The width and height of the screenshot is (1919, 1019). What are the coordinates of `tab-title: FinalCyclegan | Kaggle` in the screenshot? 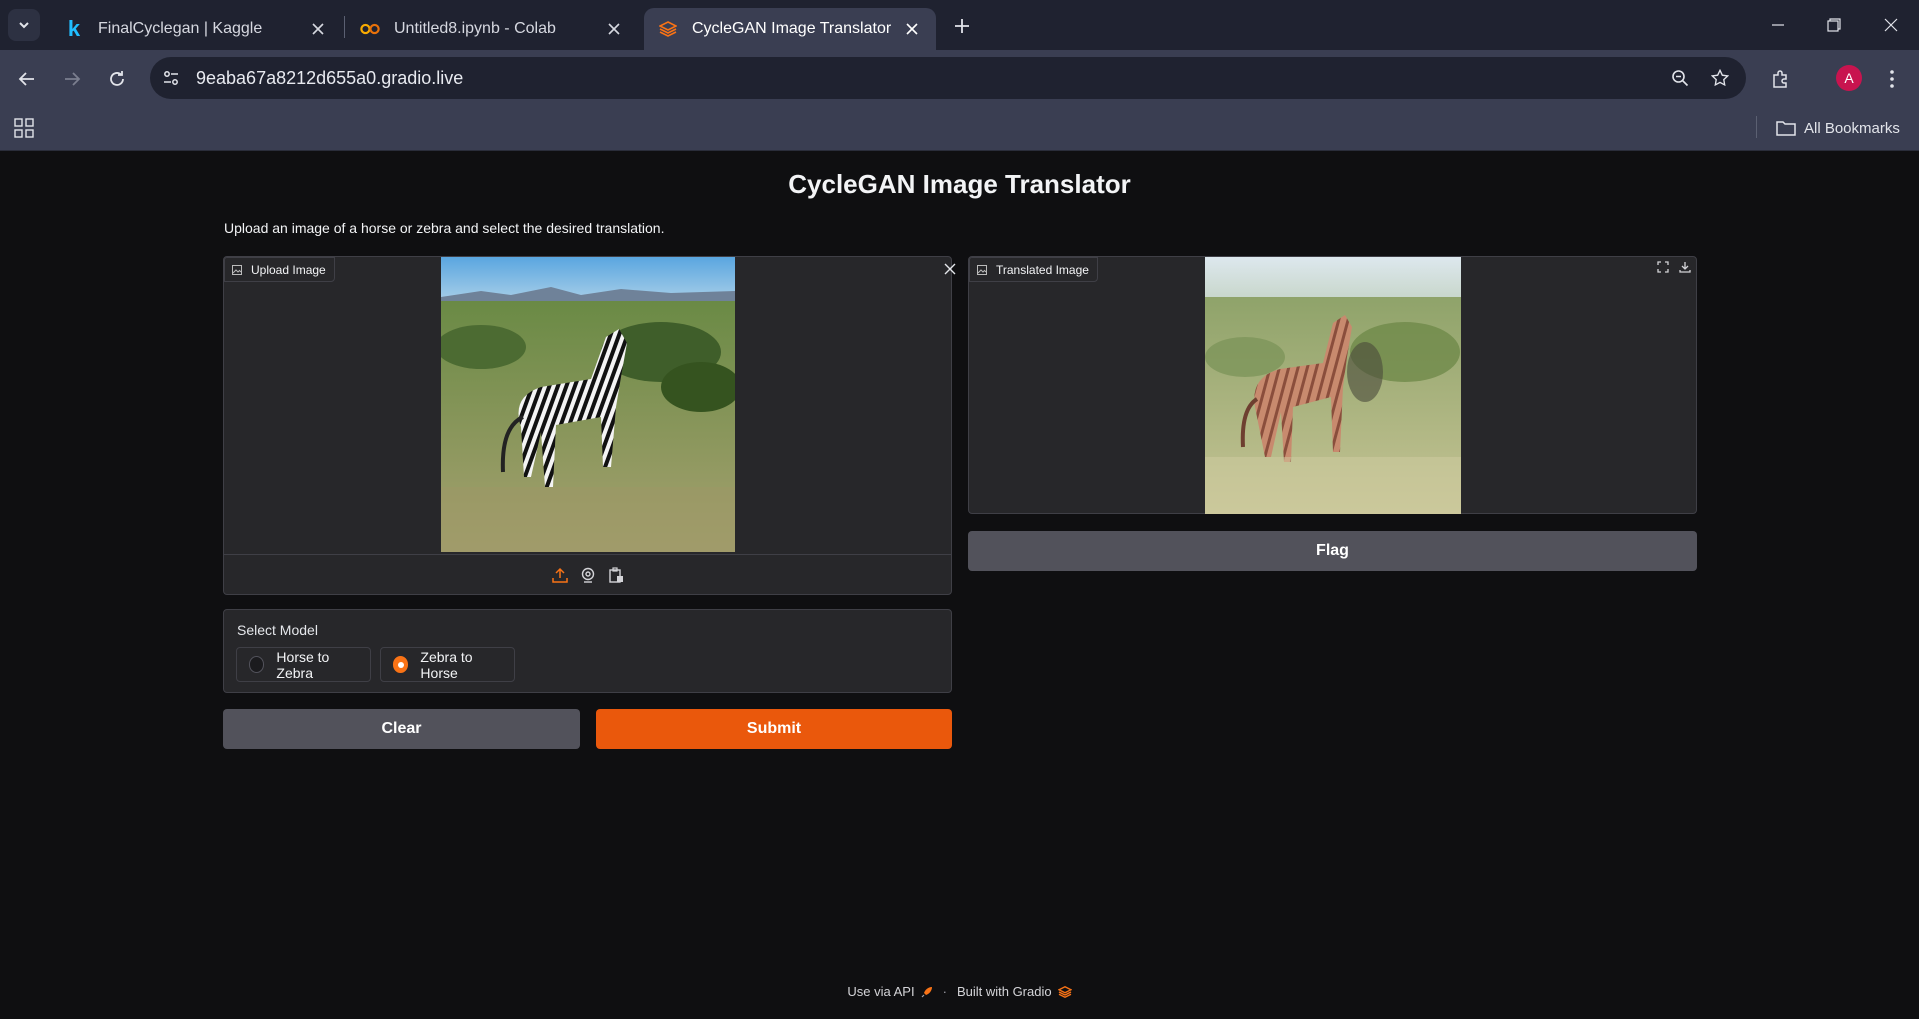 It's located at (180, 28).